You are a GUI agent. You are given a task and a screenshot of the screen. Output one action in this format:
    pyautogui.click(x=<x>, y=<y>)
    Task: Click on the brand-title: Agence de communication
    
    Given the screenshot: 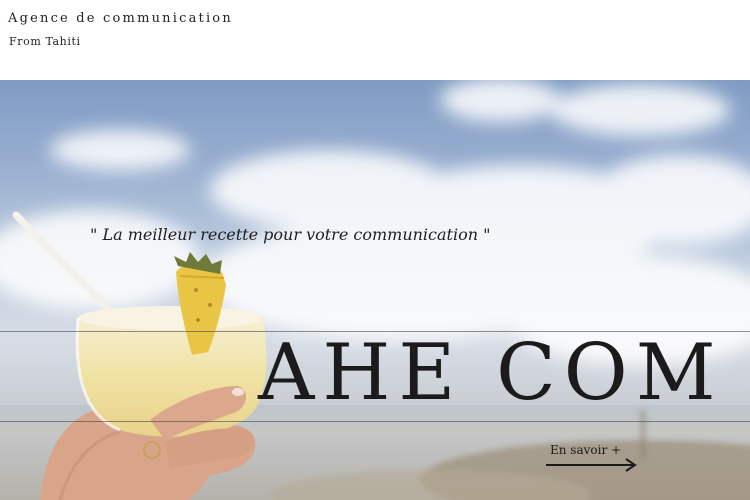 What is the action you would take?
    pyautogui.click(x=120, y=18)
    